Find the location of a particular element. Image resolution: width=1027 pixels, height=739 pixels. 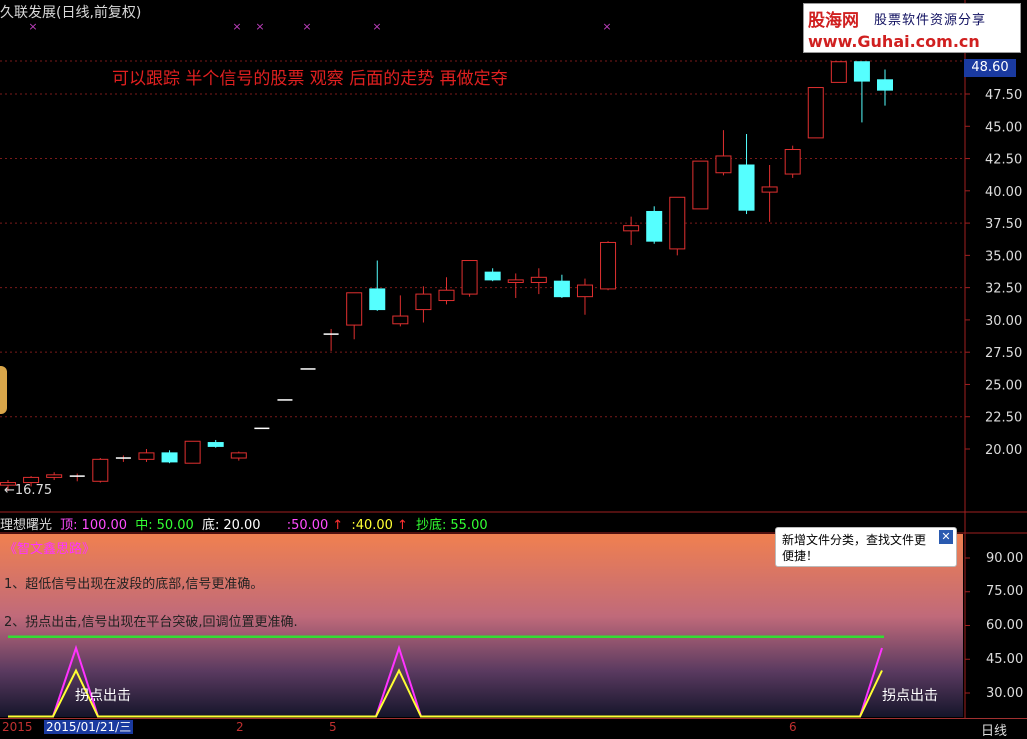

date-axis-bar: 2015 2015/01/21/三 2 5 6 日线 is located at coordinates (513, 728).